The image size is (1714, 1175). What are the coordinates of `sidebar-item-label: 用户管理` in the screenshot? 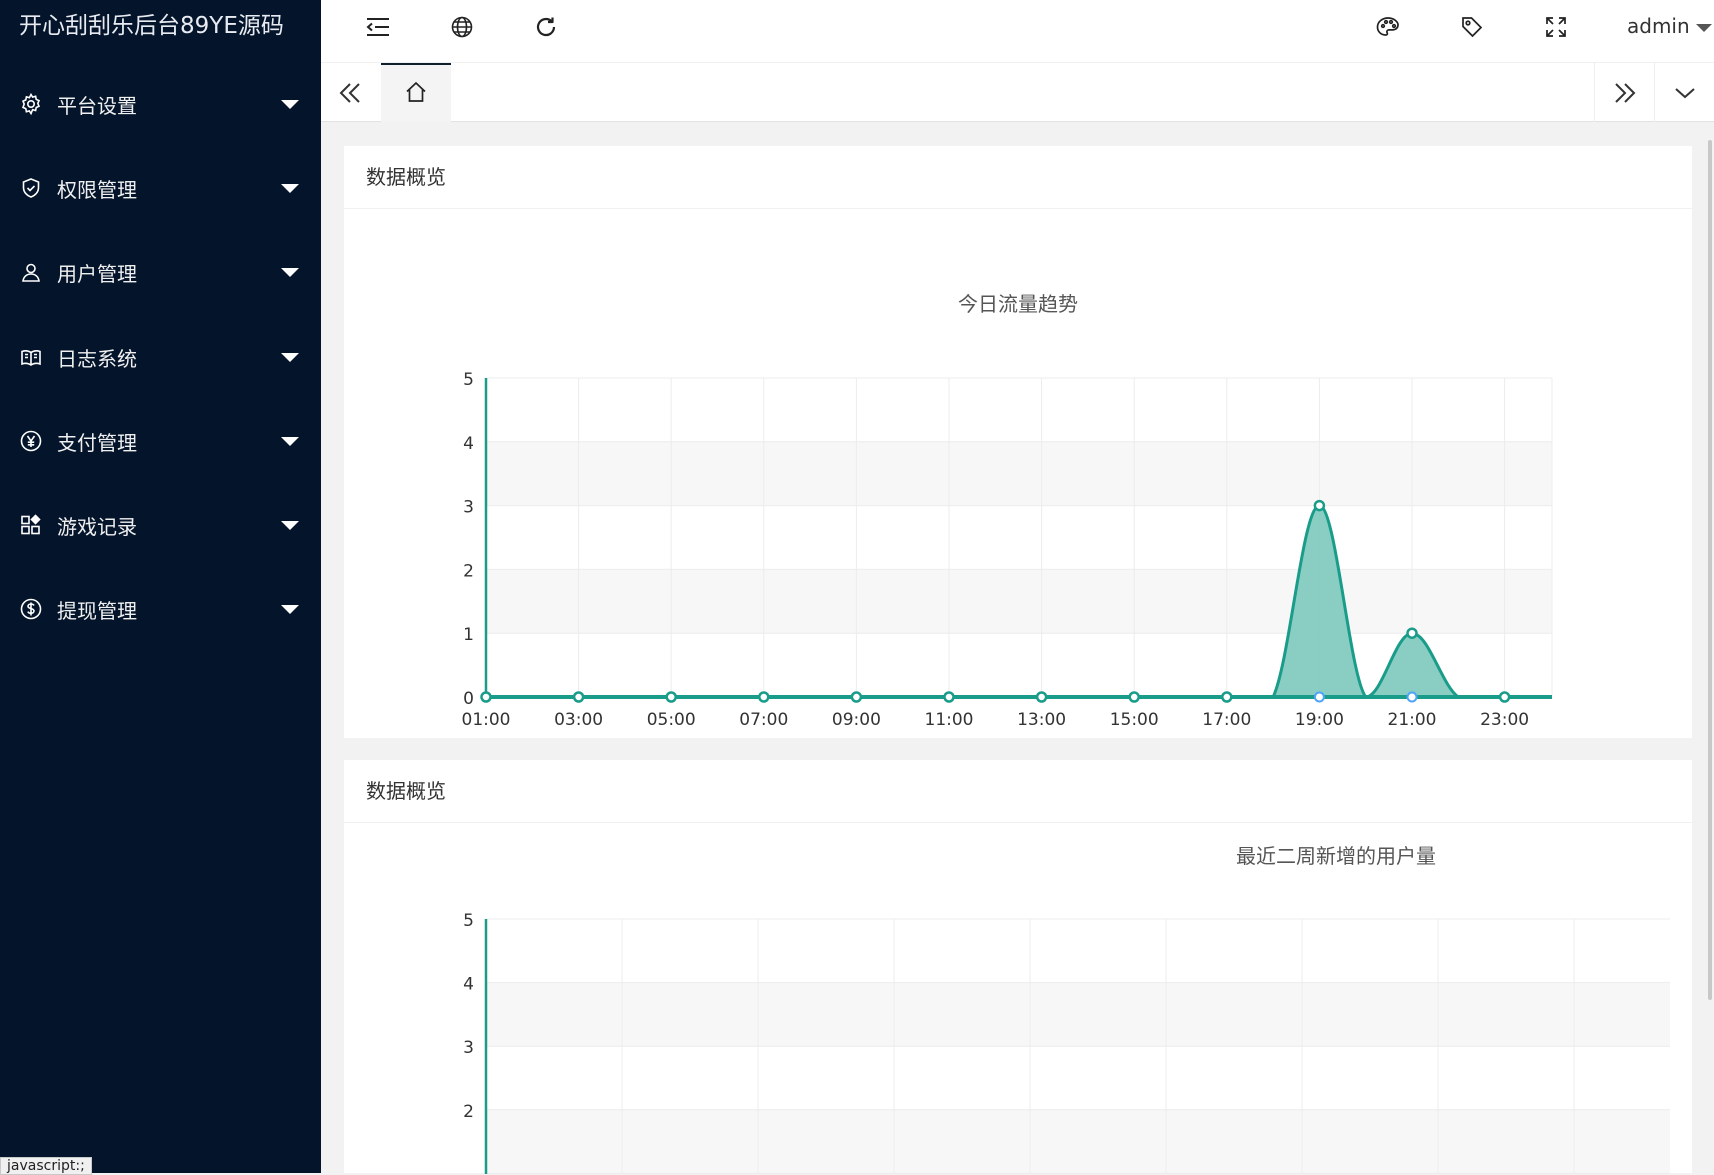 It's located at (97, 273).